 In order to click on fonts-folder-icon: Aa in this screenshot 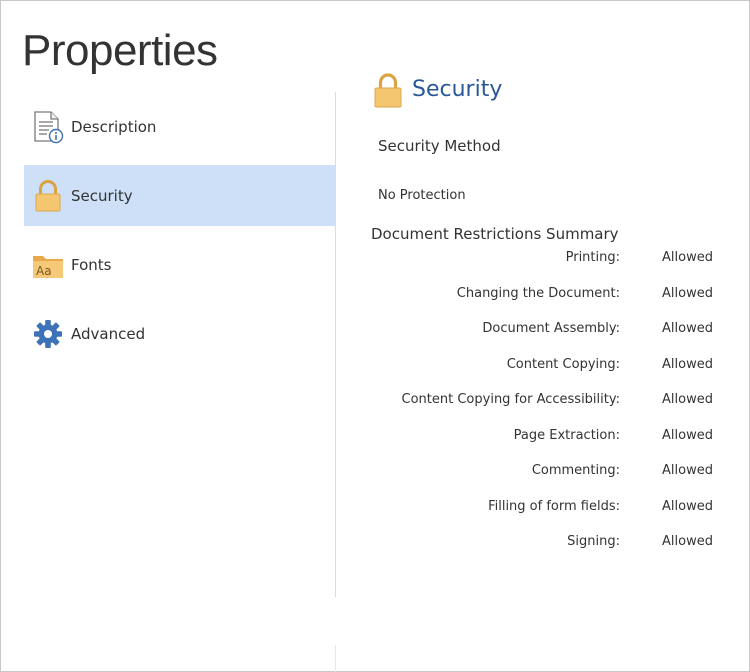, I will do `click(48, 266)`.